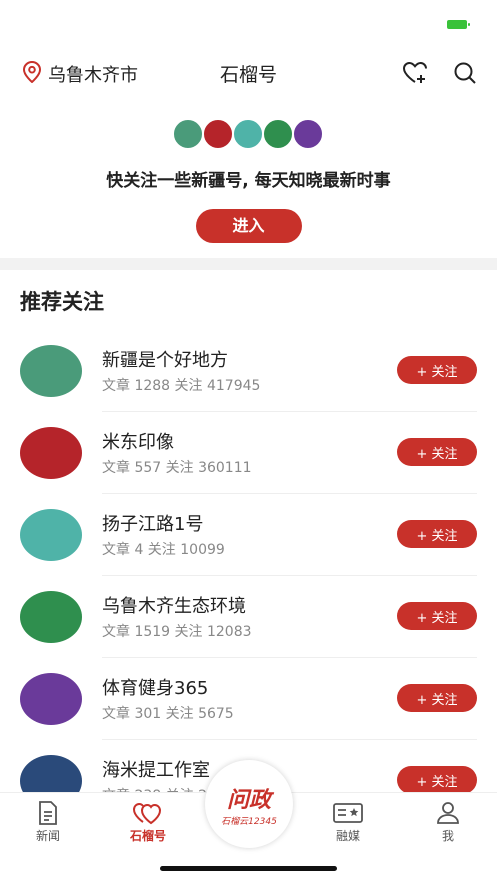 The width and height of the screenshot is (497, 883). Describe the element at coordinates (156, 770) in the screenshot. I see `account-name: 海米提工作室` at that location.